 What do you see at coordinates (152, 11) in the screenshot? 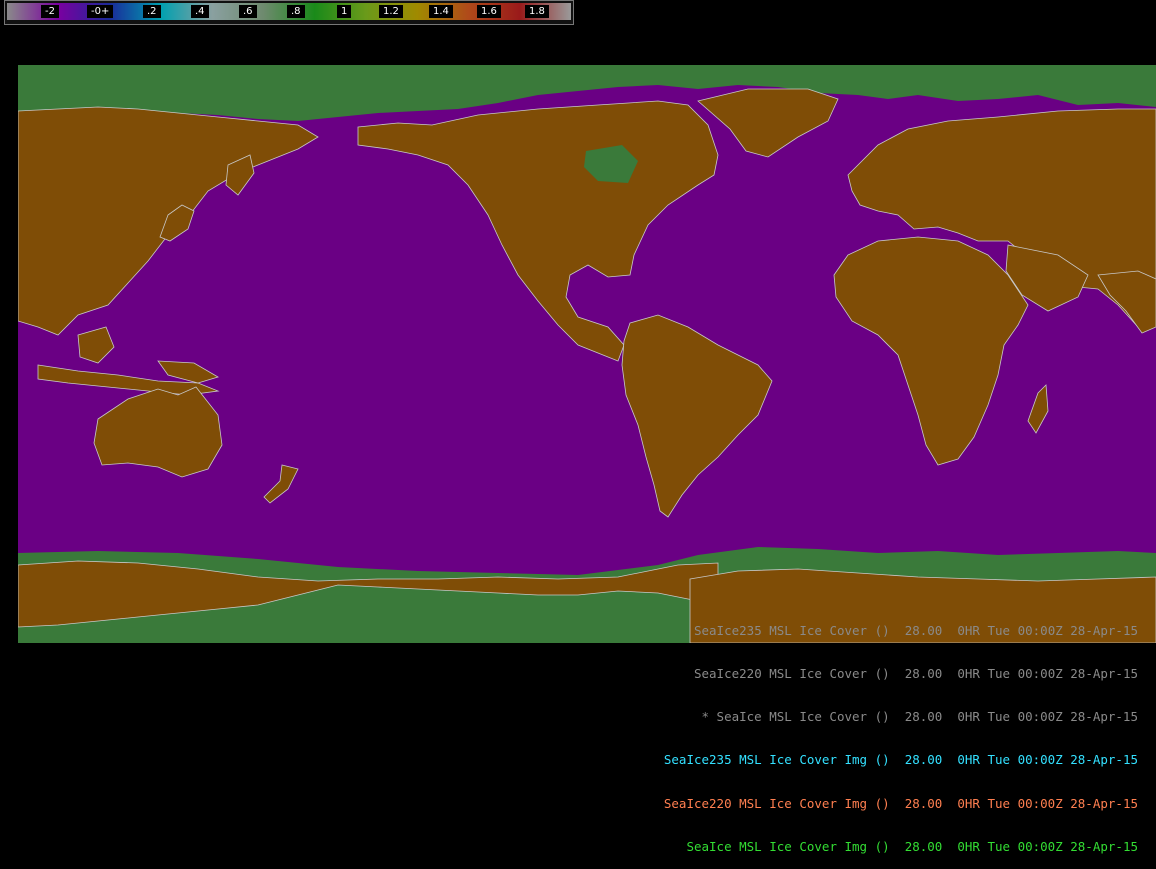
I see `colorbar-label: .2` at bounding box center [152, 11].